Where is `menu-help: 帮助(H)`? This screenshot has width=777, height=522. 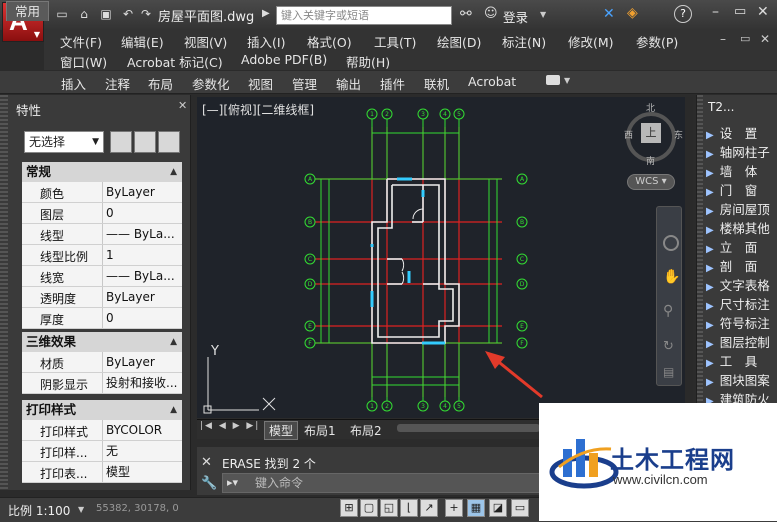
menu-help: 帮助(H) is located at coordinates (368, 61).